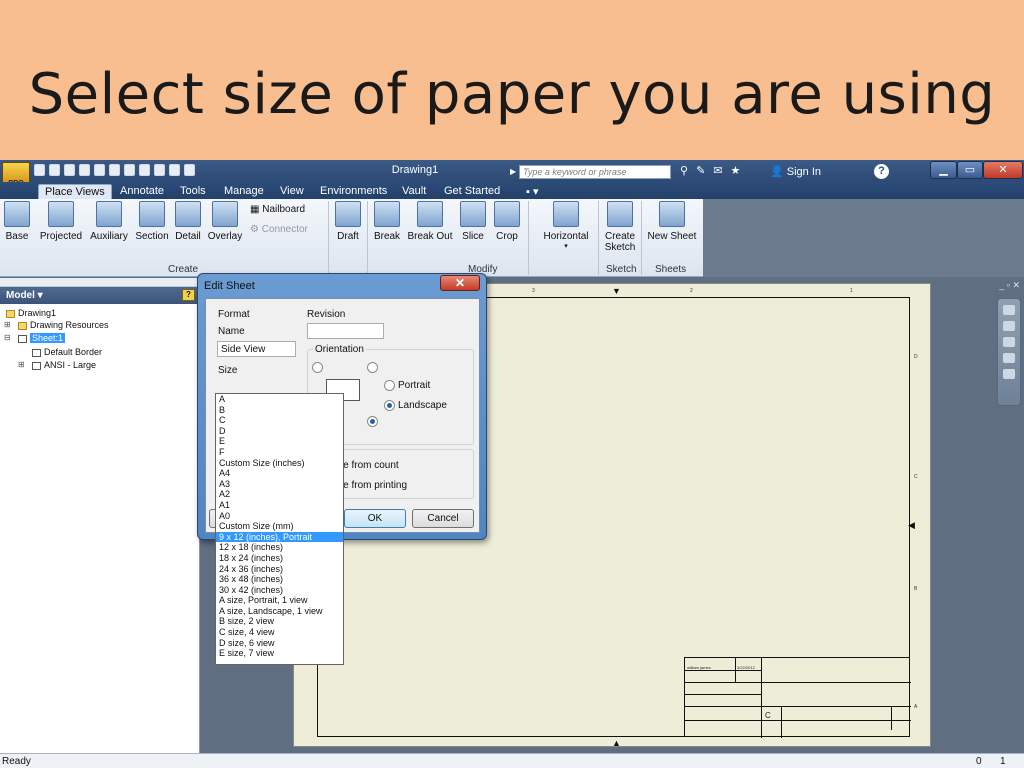 The image size is (1024, 768). What do you see at coordinates (797, 697) in the screenshot?
I see `title-block: william james 3/22/2012 C` at bounding box center [797, 697].